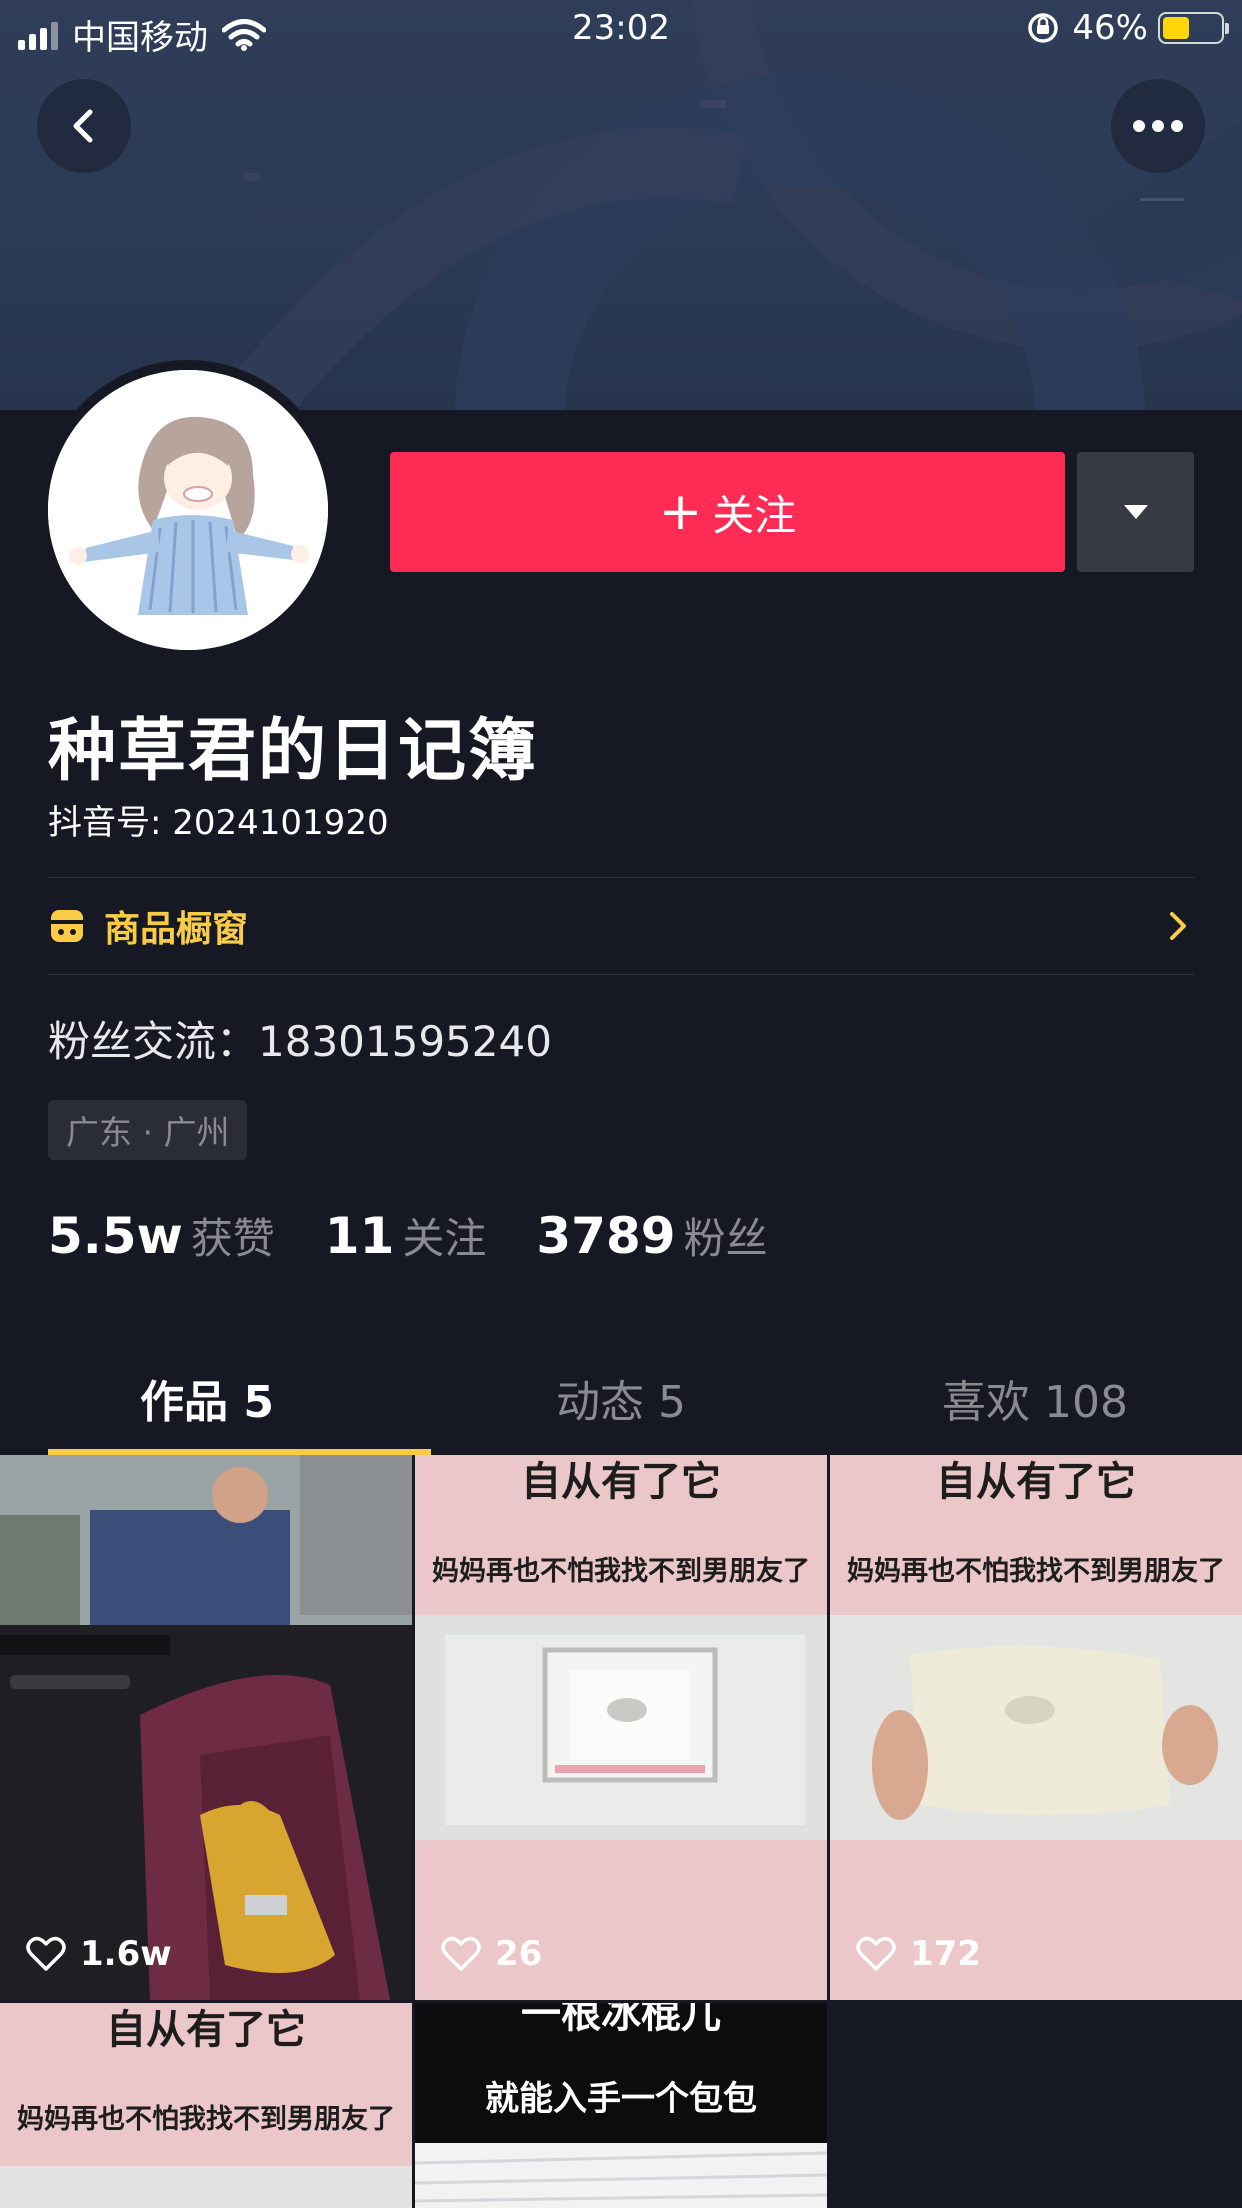 The height and width of the screenshot is (2208, 1242). I want to click on avatar, so click(188, 510).